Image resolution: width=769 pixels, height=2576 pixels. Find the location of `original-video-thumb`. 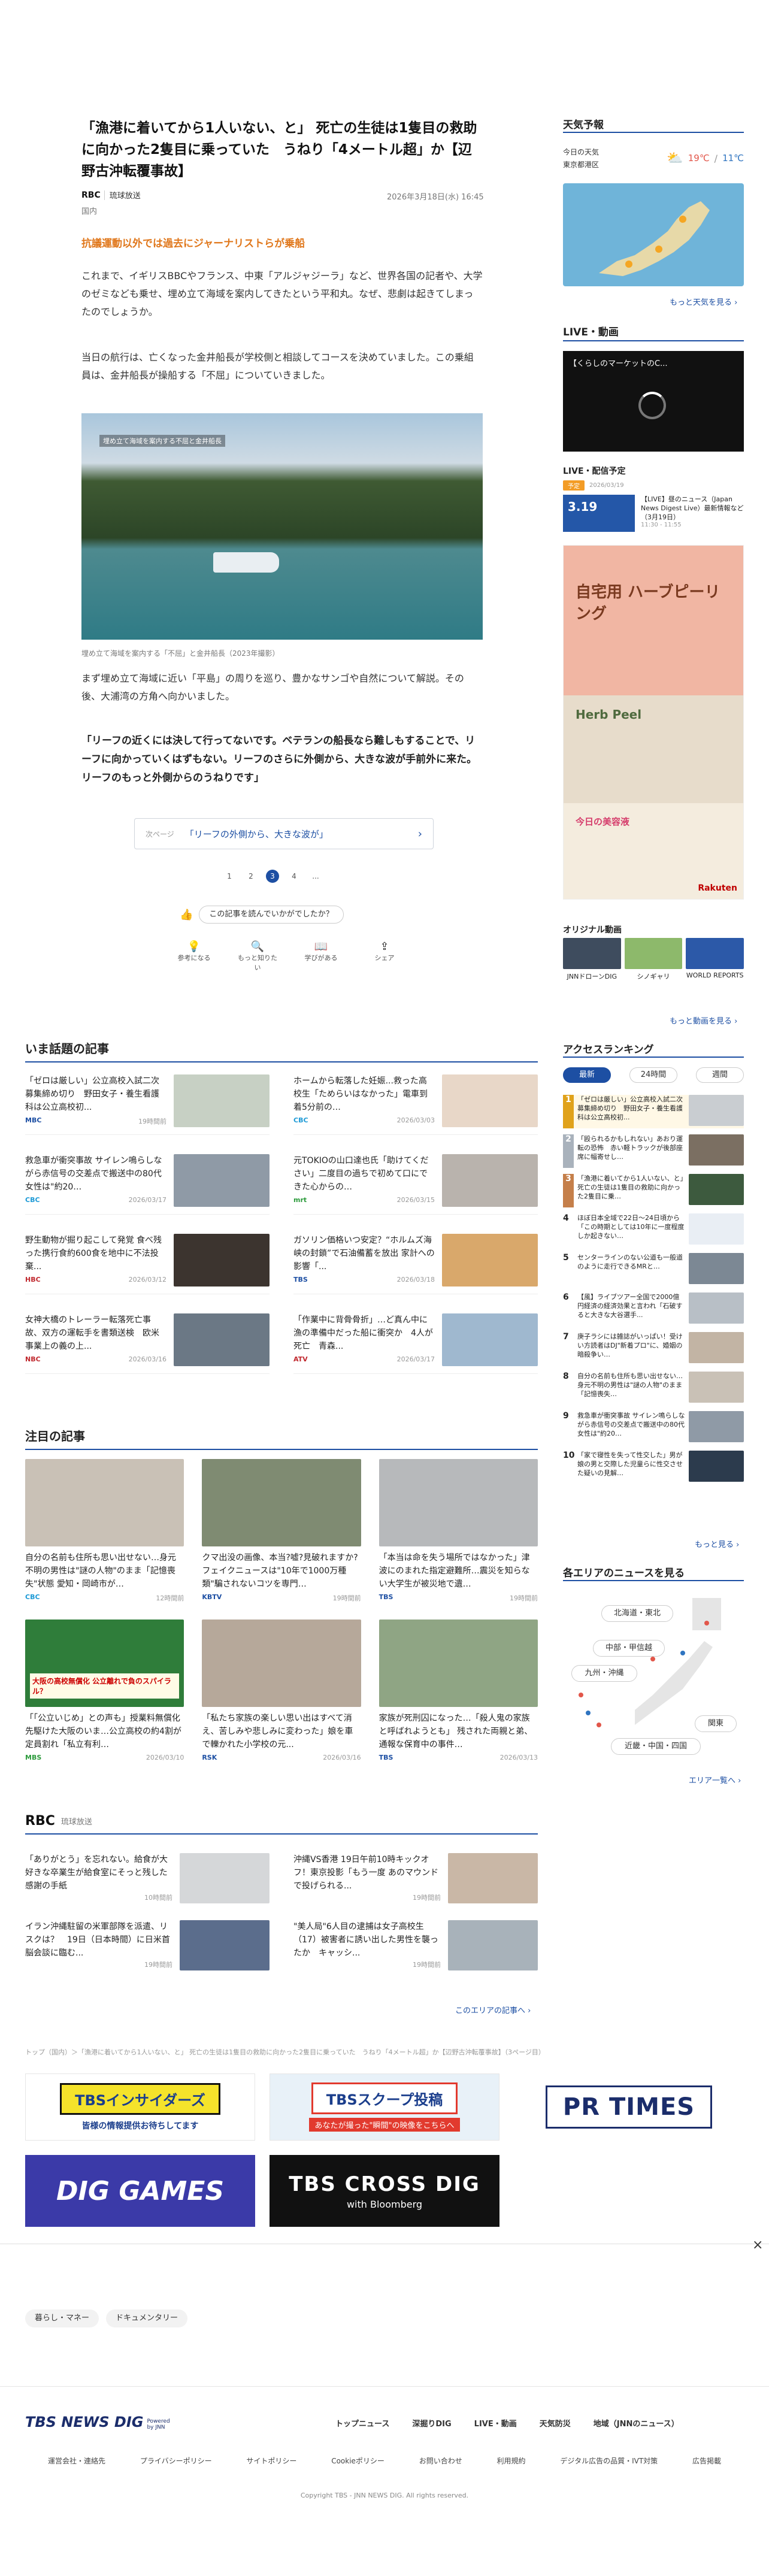

original-video-thumb is located at coordinates (592, 953).